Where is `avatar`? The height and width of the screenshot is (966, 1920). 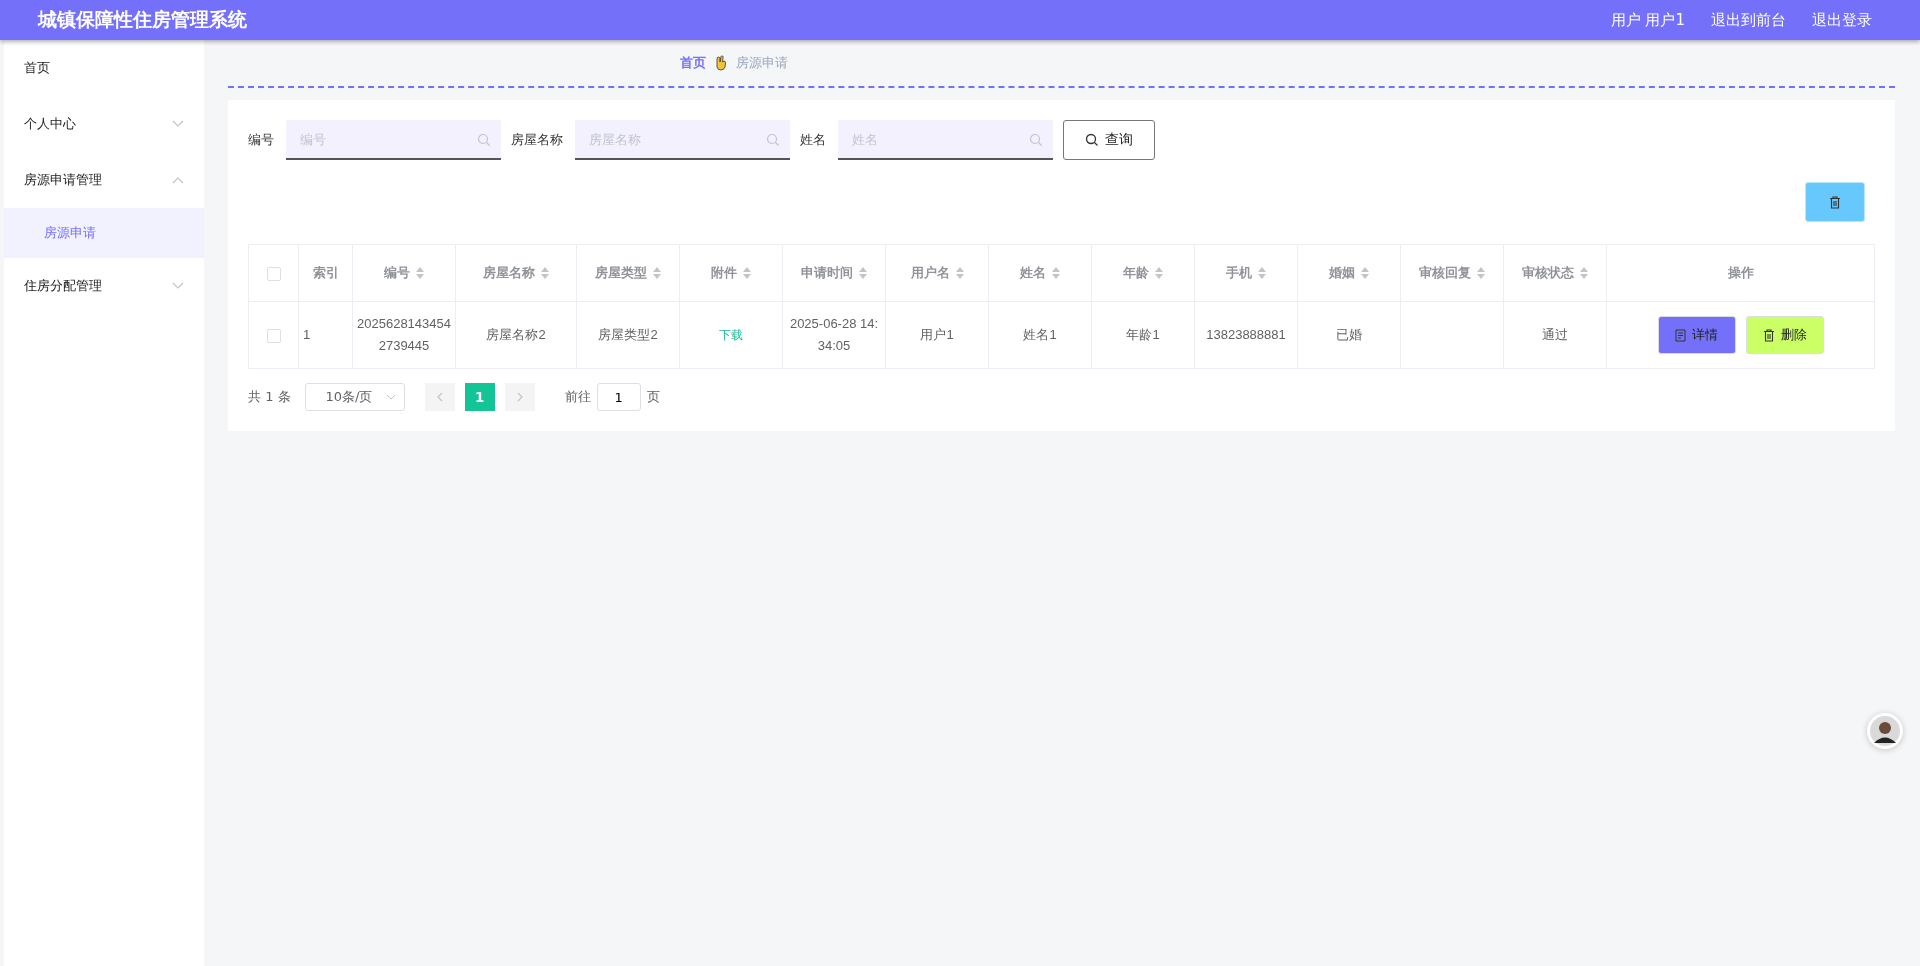 avatar is located at coordinates (1885, 731).